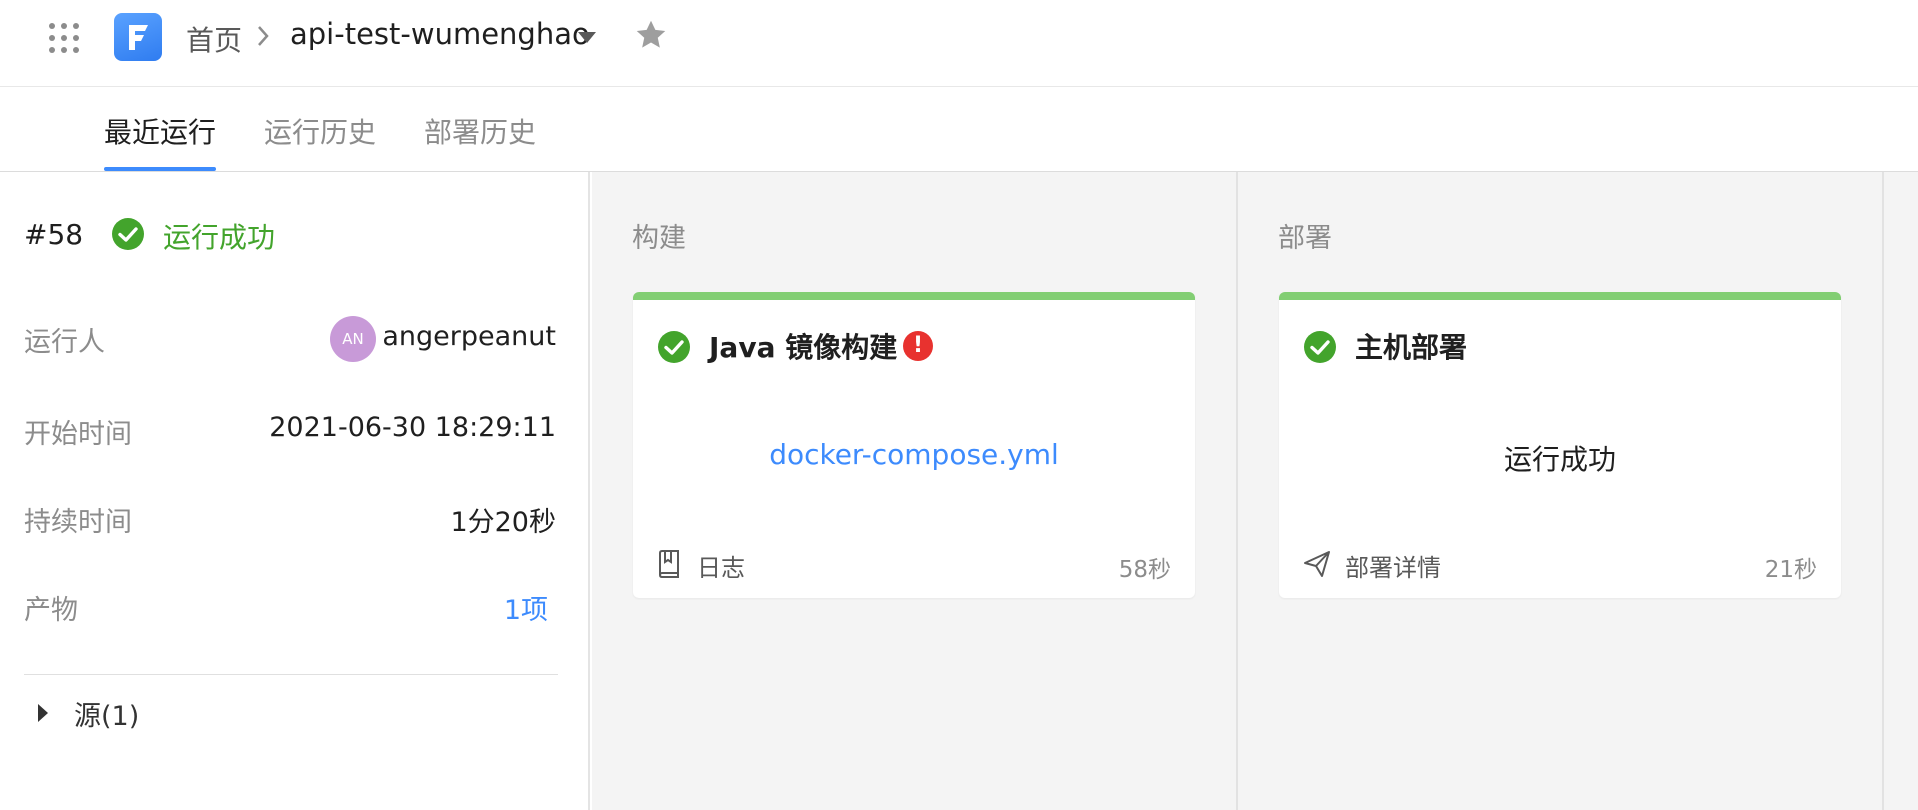 The image size is (1918, 810). What do you see at coordinates (160, 169) in the screenshot?
I see `active-tab-indicator` at bounding box center [160, 169].